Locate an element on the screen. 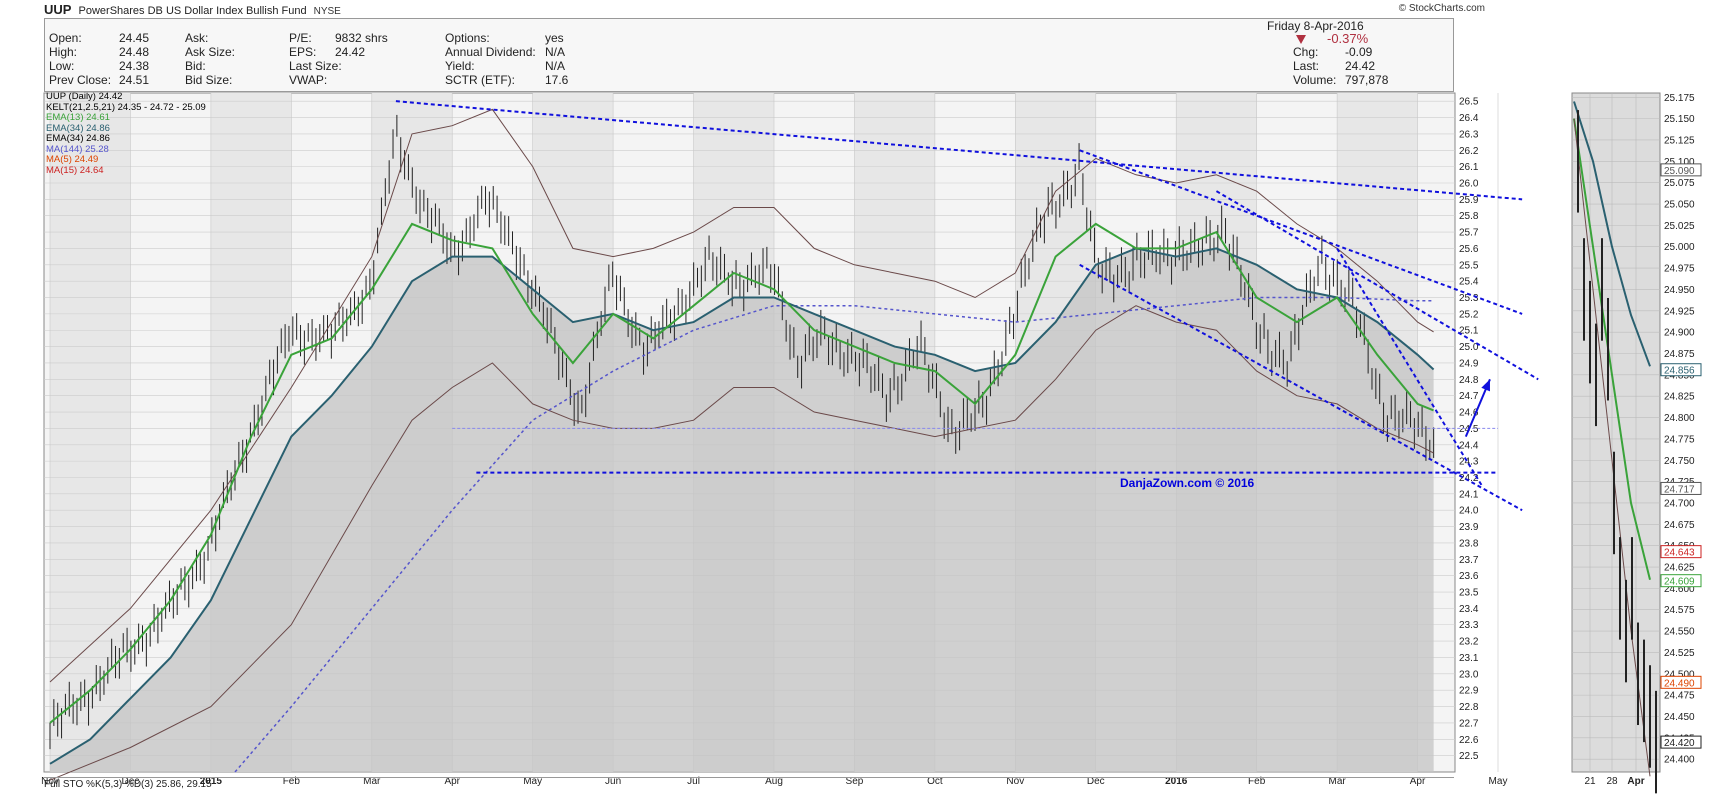 The height and width of the screenshot is (803, 1715). y-tick-label: 23.3 is located at coordinates (1469, 625).